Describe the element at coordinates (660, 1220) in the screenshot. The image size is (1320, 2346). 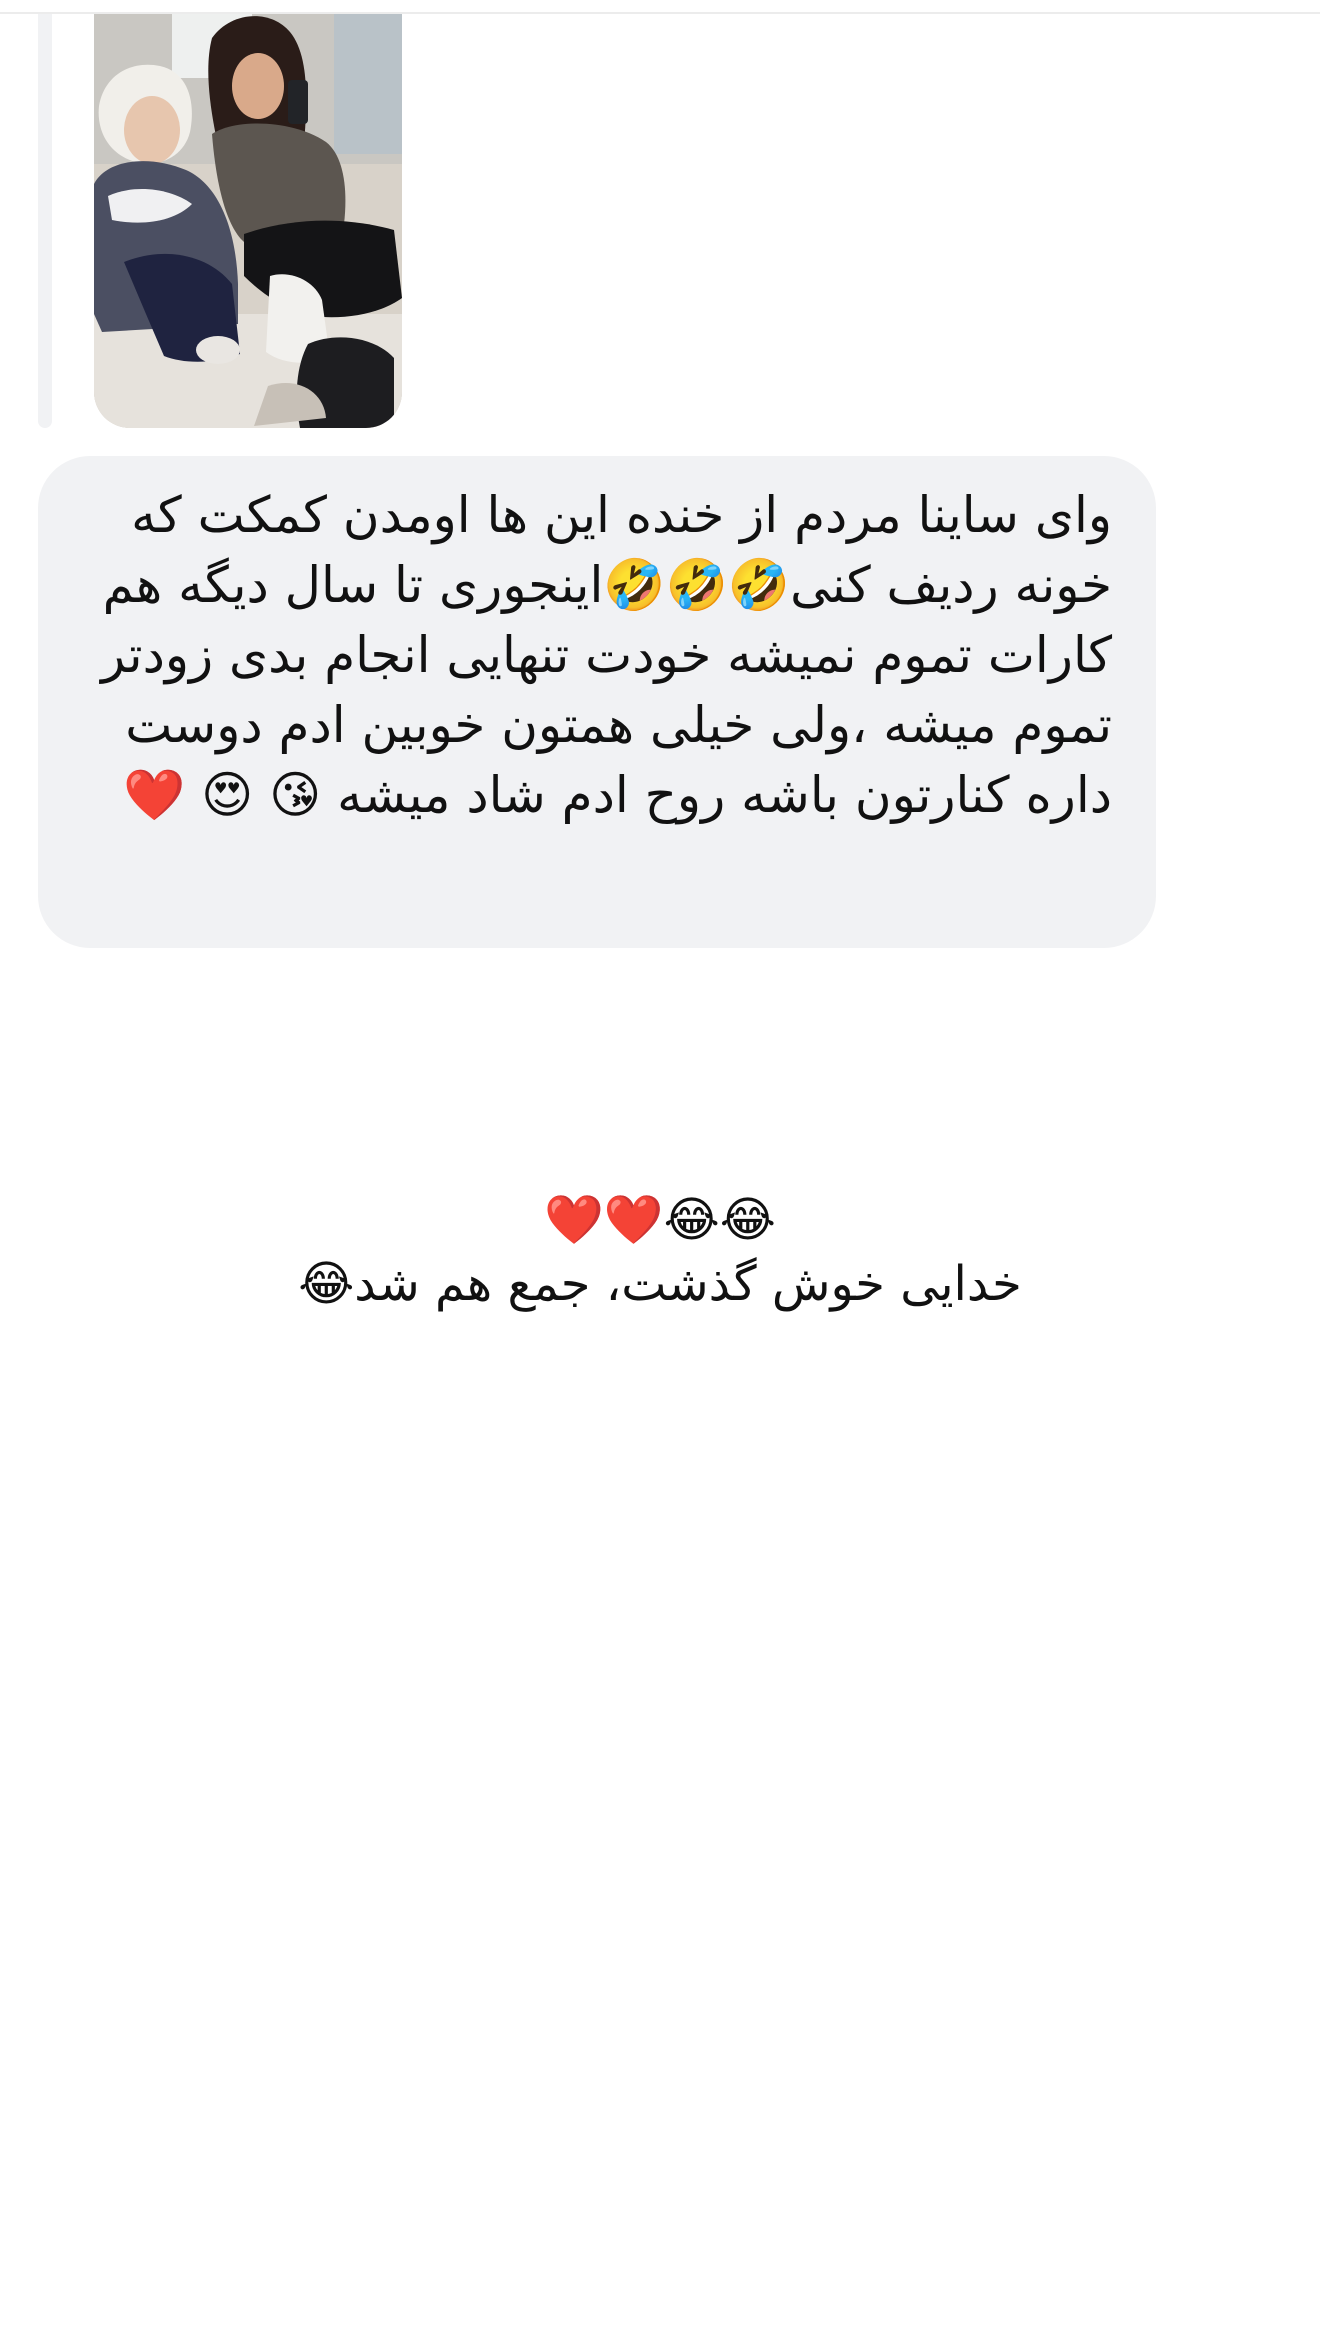
I see `caption-line-emoji: 😂😂❤️❤️` at that location.